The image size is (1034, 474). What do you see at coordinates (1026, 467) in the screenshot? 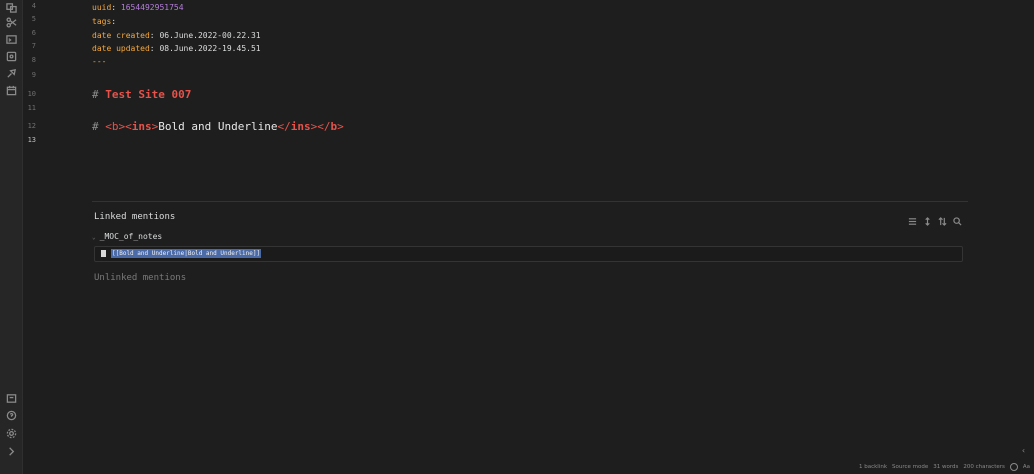
I see `status-font: Aa` at bounding box center [1026, 467].